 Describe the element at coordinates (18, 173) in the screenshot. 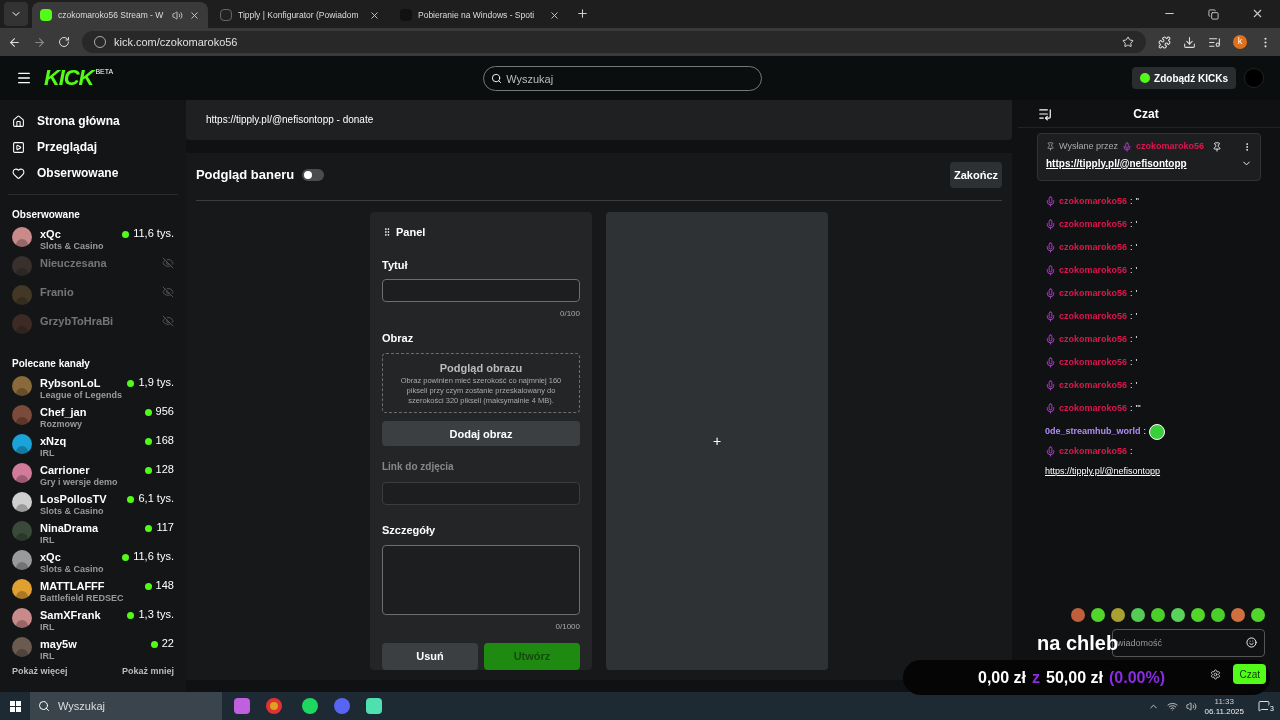

I see `nav-icon` at that location.